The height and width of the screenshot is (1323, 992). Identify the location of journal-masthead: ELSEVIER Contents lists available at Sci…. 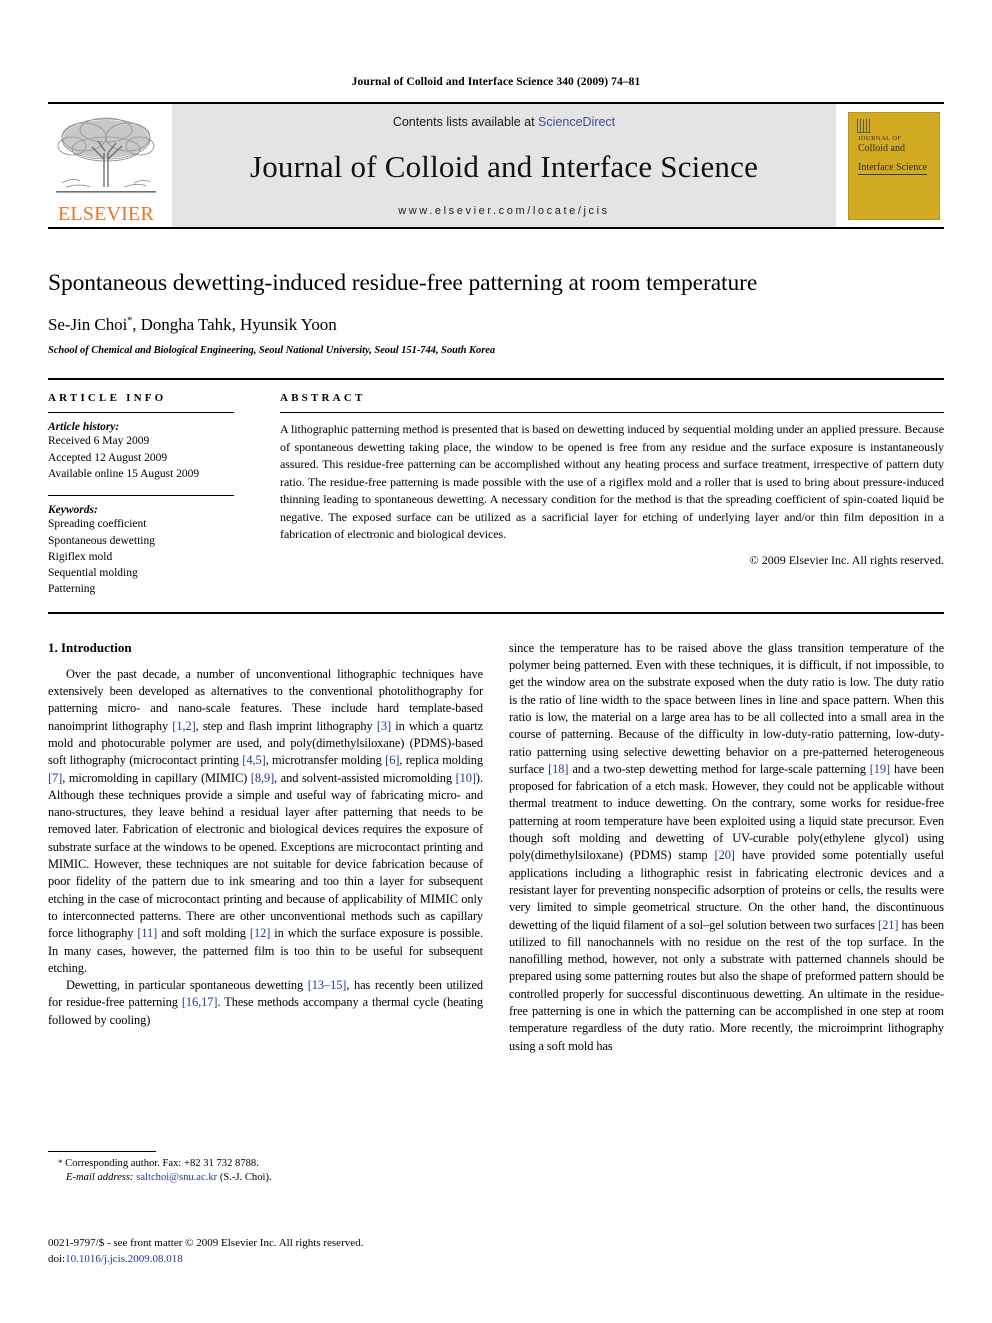
(496, 165).